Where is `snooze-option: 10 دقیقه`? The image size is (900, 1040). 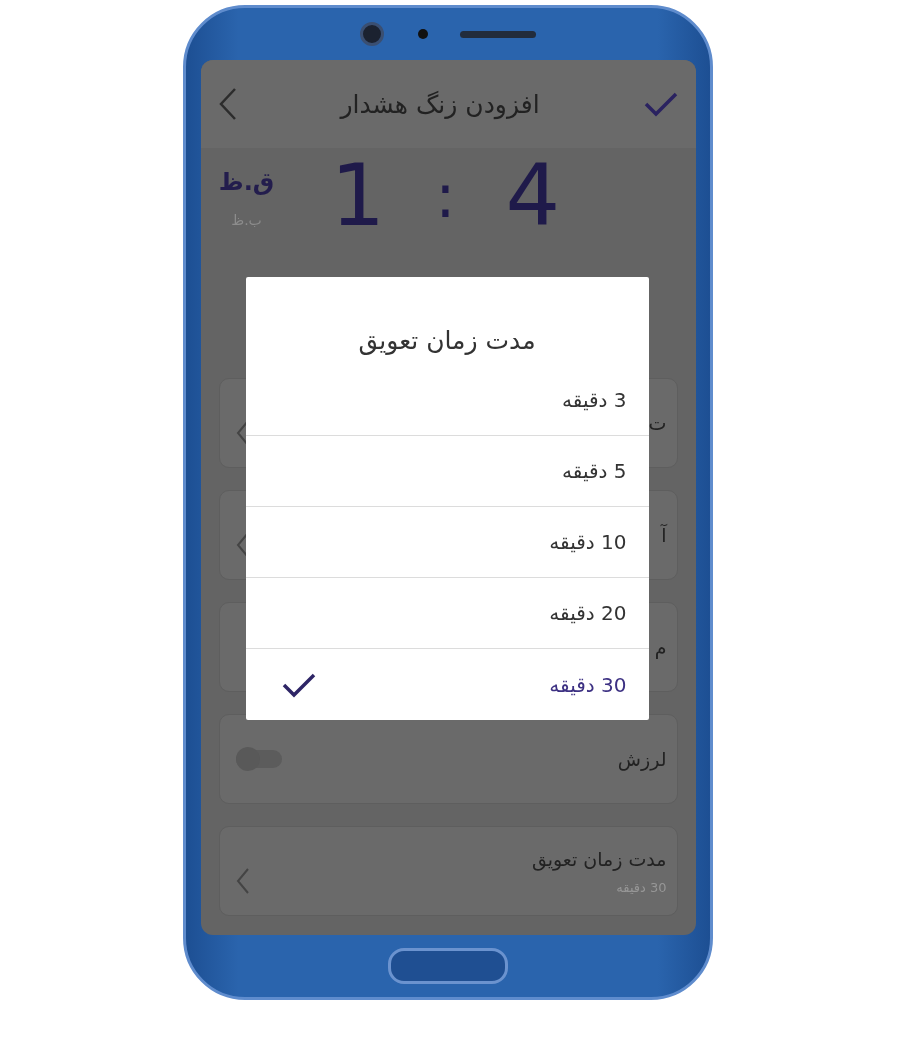 snooze-option: 10 دقیقه is located at coordinates (447, 542).